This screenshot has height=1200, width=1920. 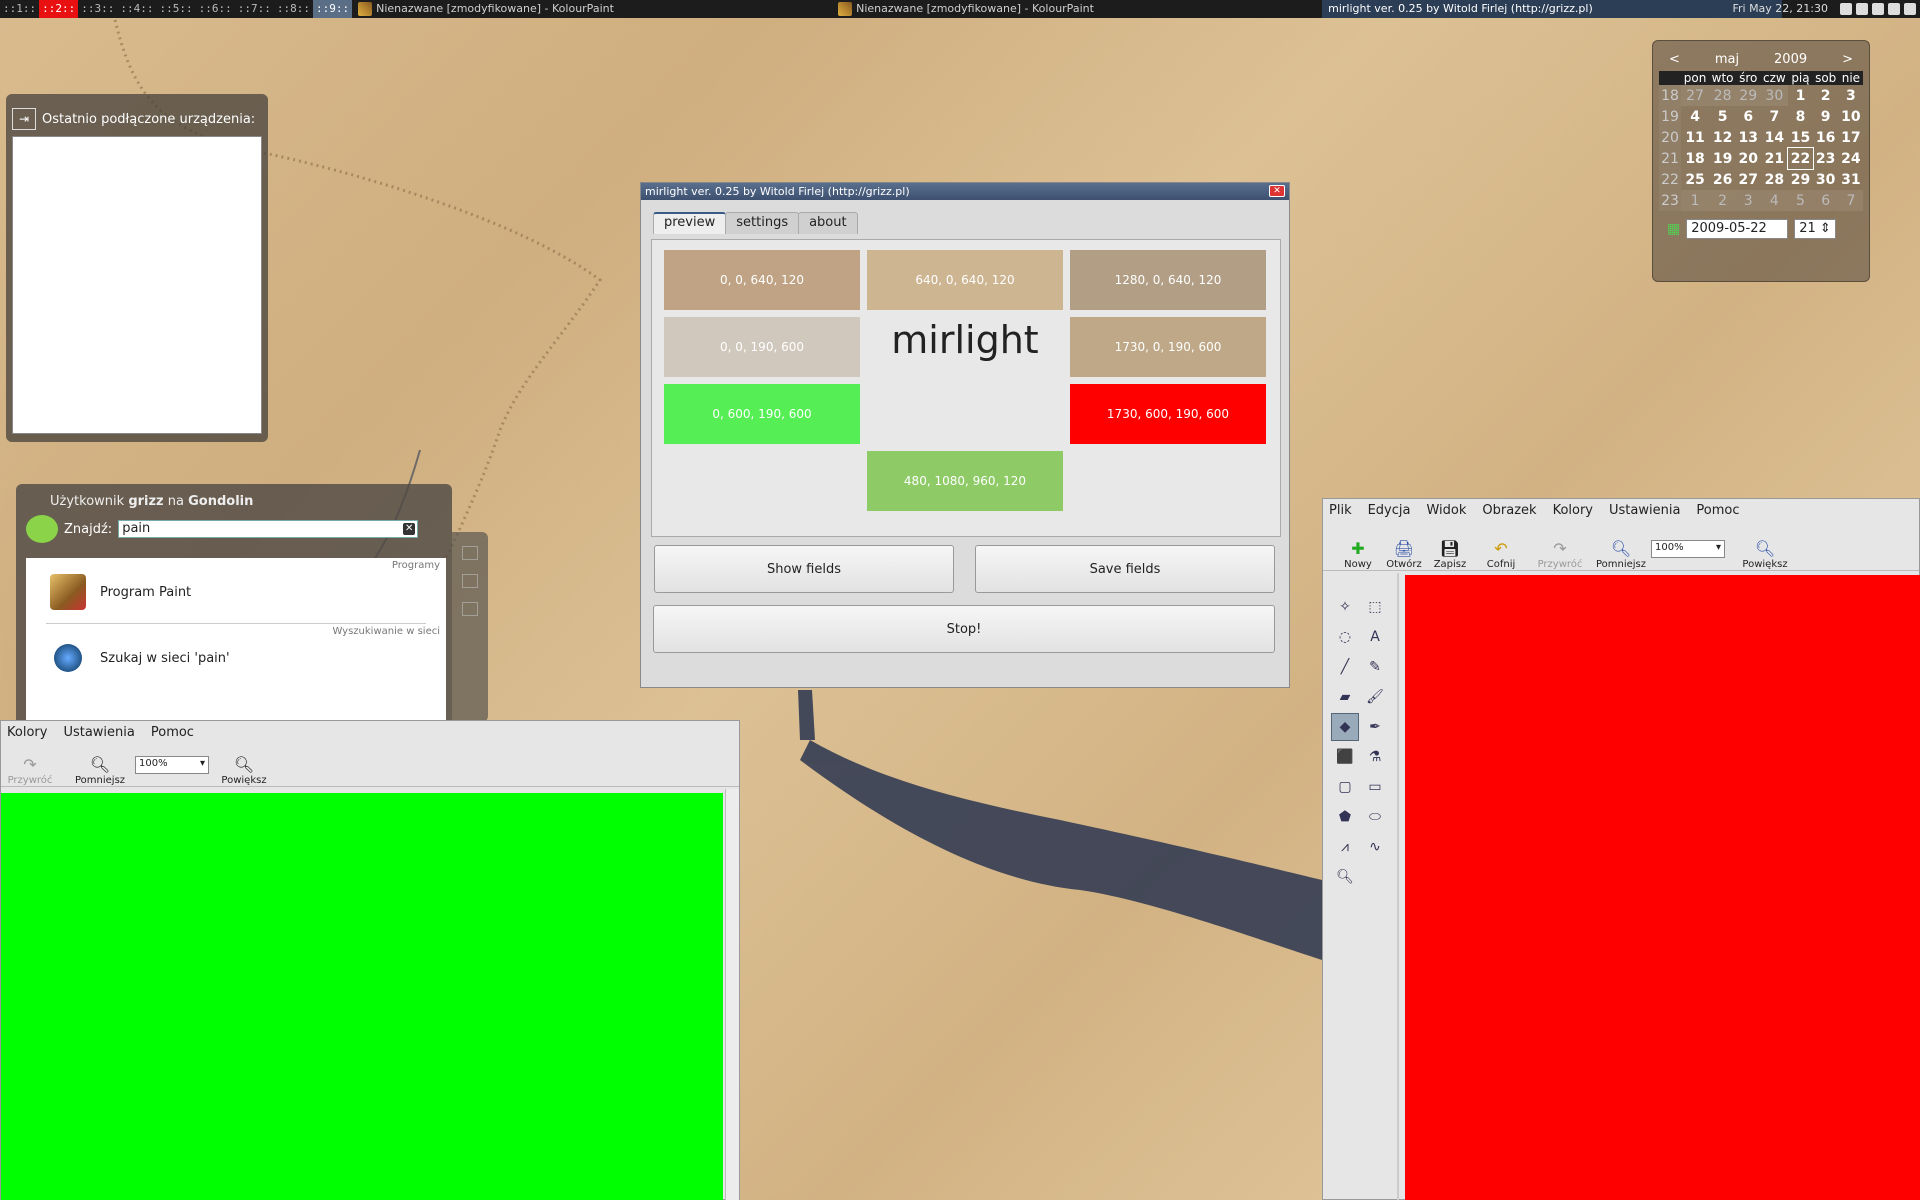 What do you see at coordinates (333, 9) in the screenshot?
I see `workspace-9: ::9::` at bounding box center [333, 9].